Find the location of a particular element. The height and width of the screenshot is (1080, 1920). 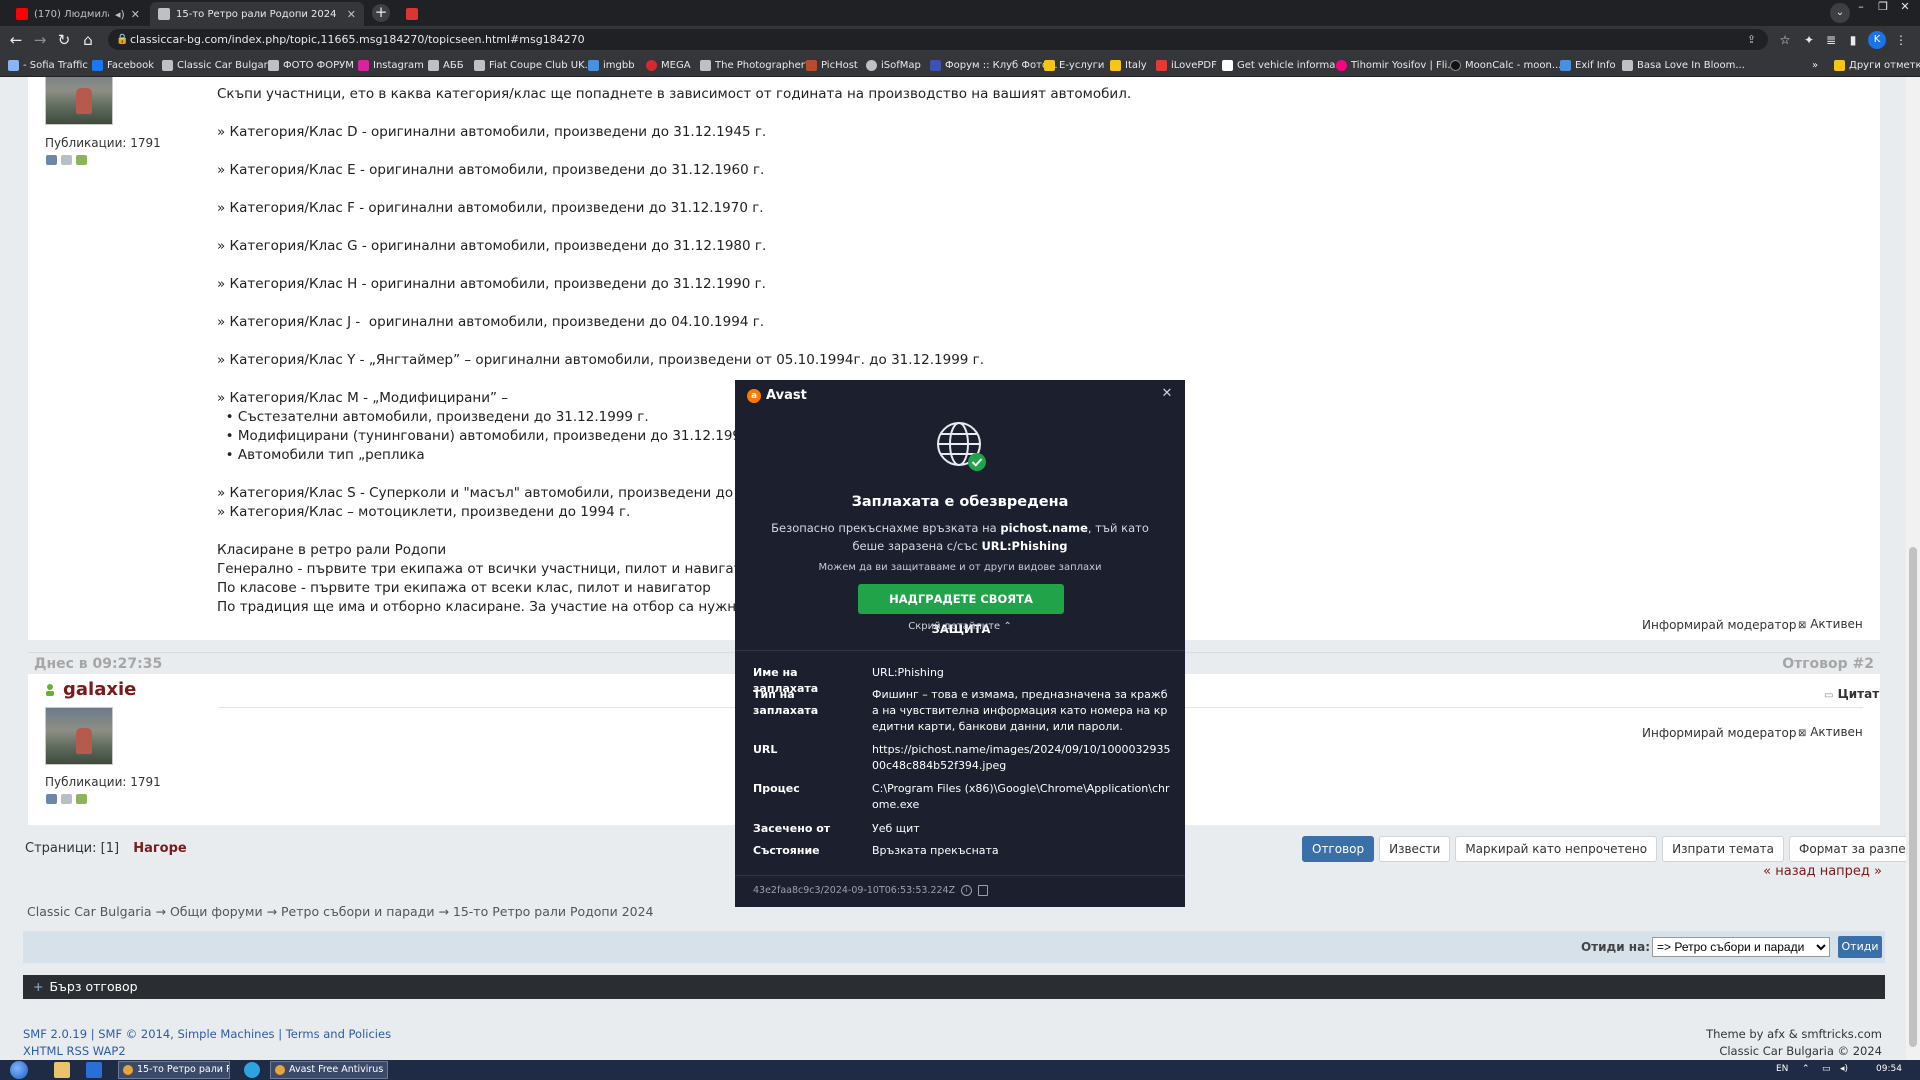

tray-up-icon: ⌃ is located at coordinates (1806, 1069).